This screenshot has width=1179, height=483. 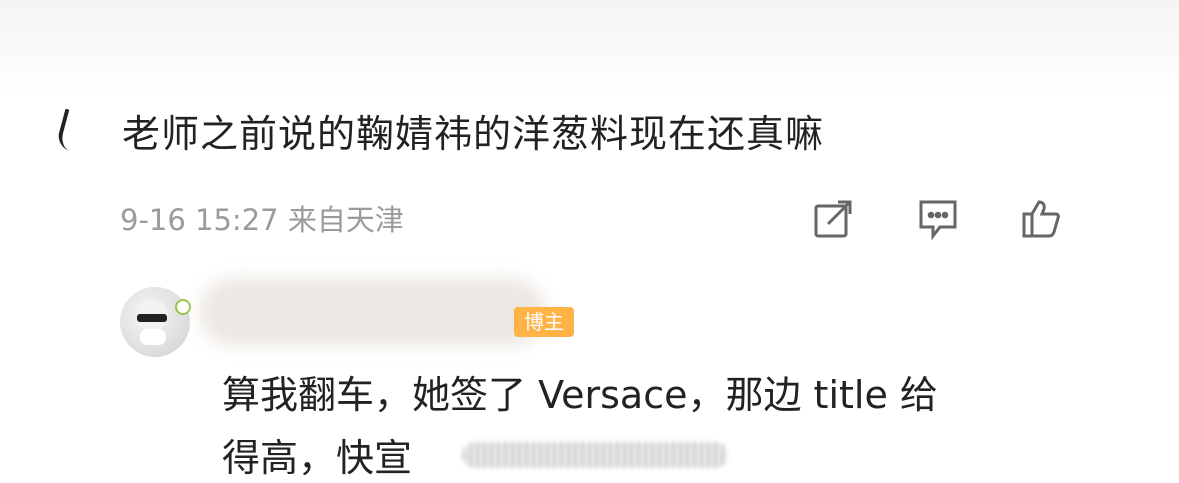 What do you see at coordinates (473, 134) in the screenshot?
I see `comment-text: 老师之前说的鞠婧祎的洋葱料现在还真嘛` at bounding box center [473, 134].